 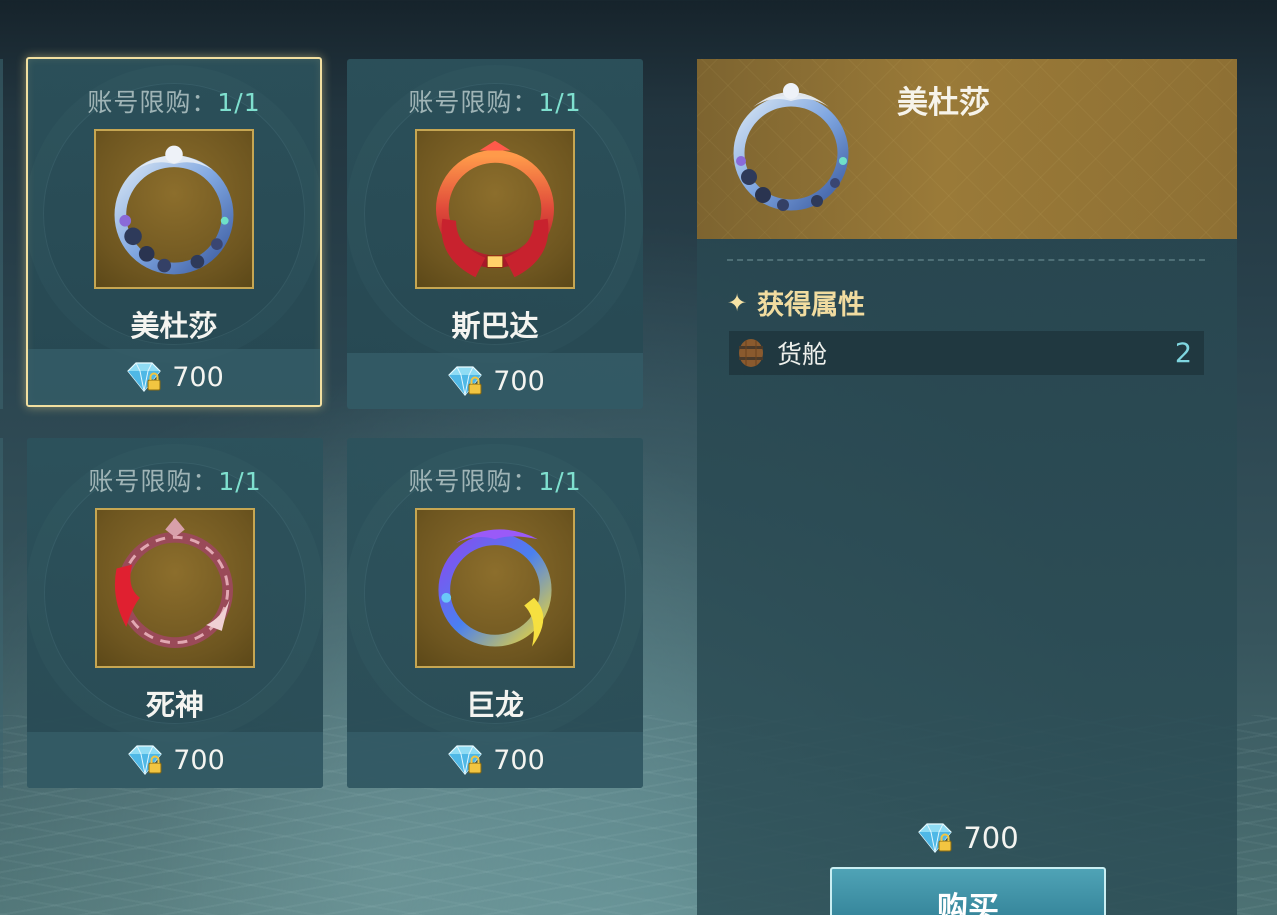 What do you see at coordinates (991, 838) in the screenshot?
I see `detail-price-value: 700` at bounding box center [991, 838].